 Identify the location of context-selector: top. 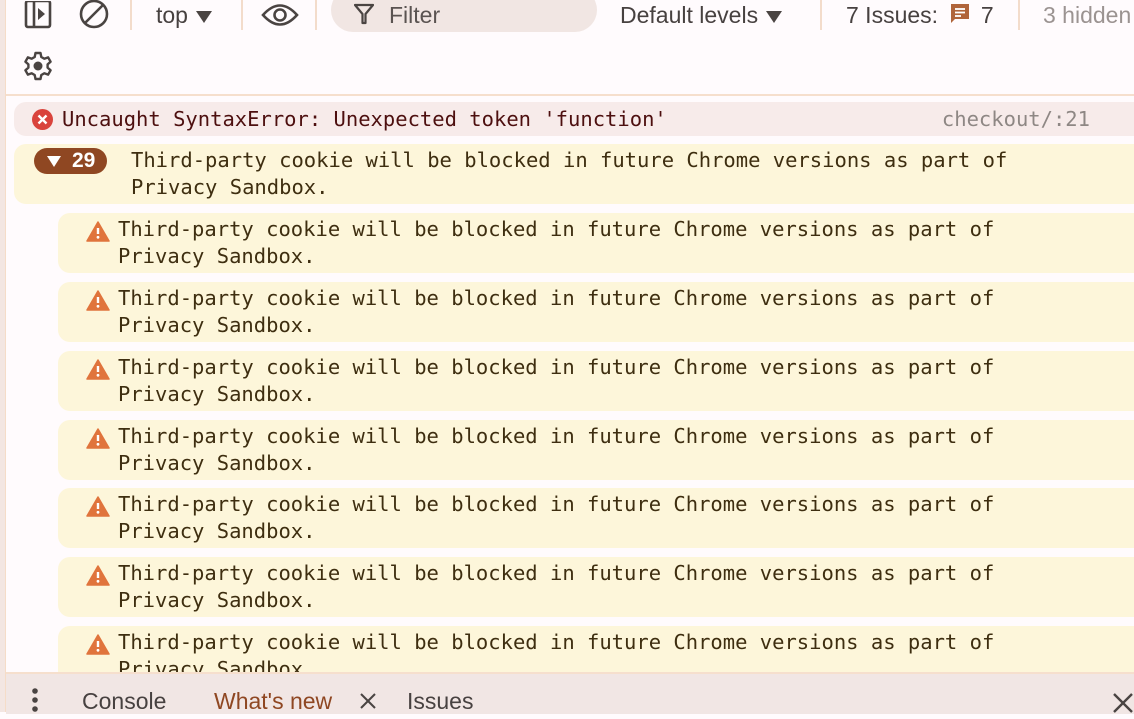
(184, 15).